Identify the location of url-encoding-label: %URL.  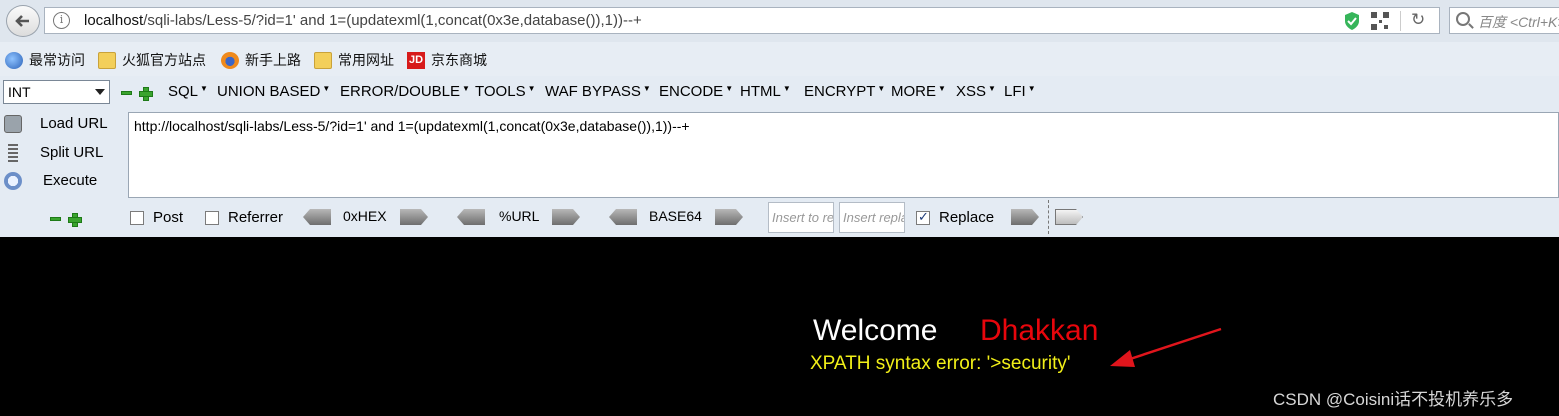
(519, 216).